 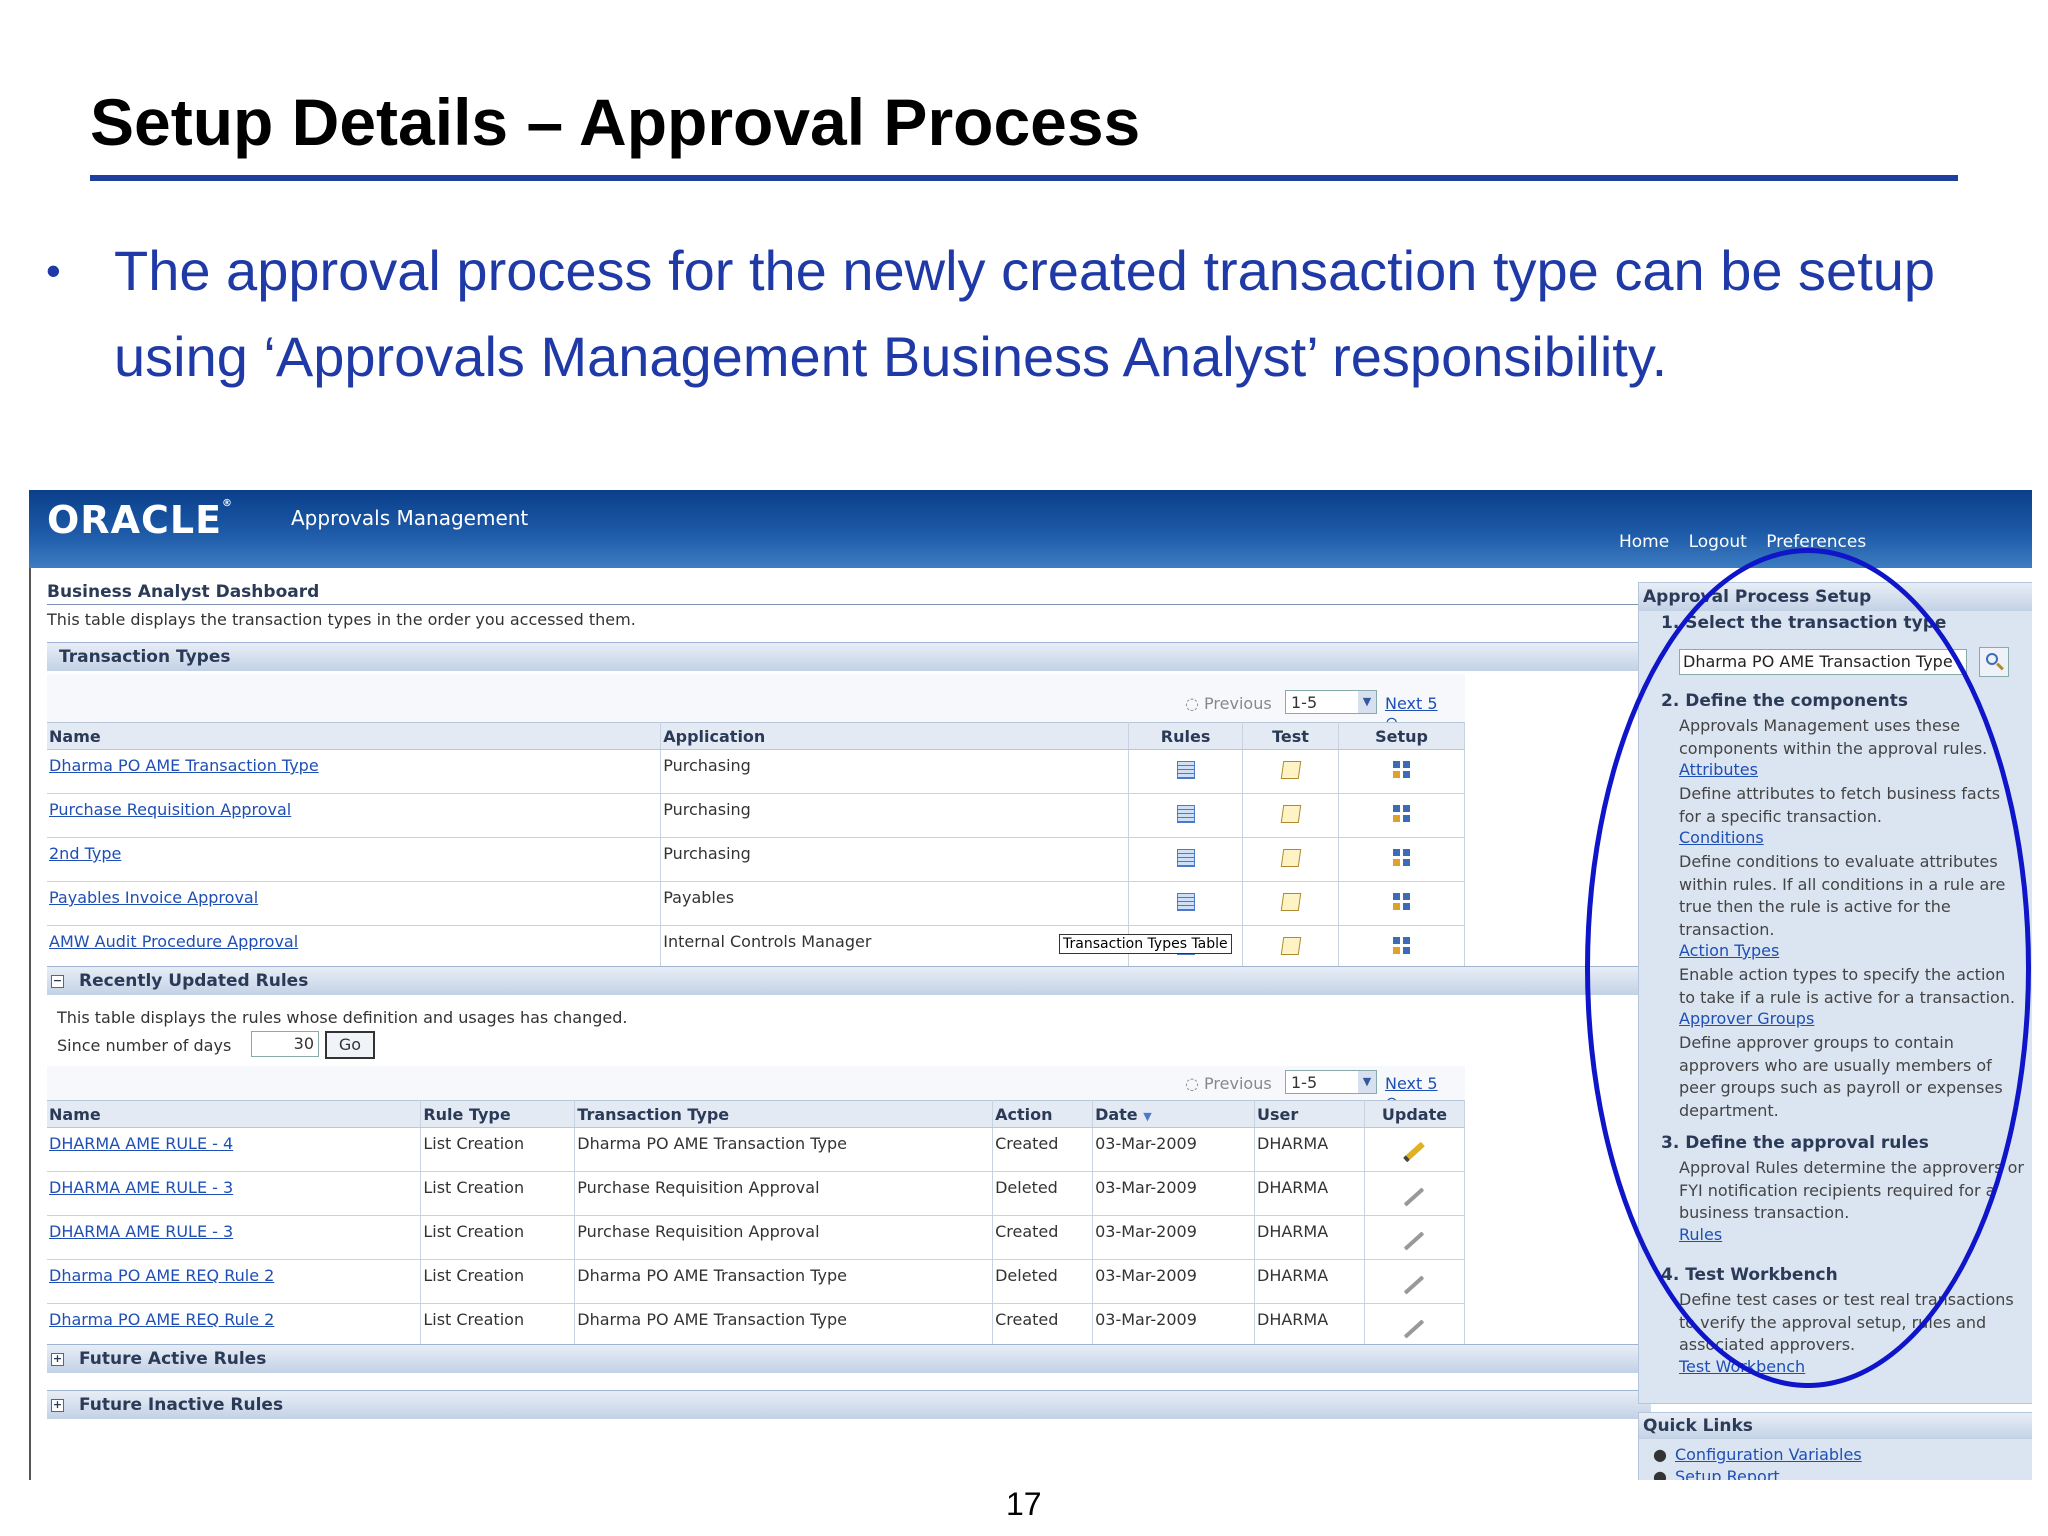 What do you see at coordinates (140, 520) in the screenshot?
I see `oracle-logo: ORACLE®` at bounding box center [140, 520].